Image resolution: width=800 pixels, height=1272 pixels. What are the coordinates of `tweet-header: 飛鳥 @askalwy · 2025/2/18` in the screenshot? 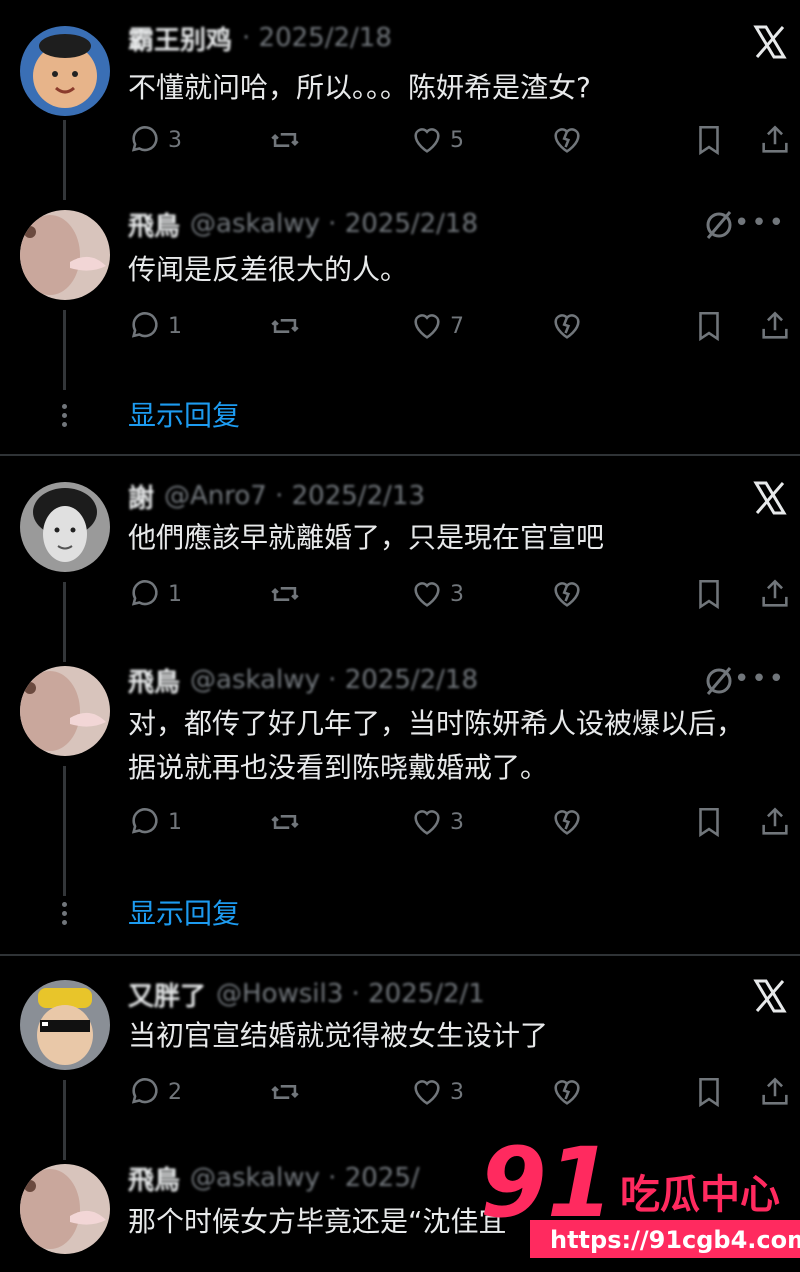 It's located at (303, 680).